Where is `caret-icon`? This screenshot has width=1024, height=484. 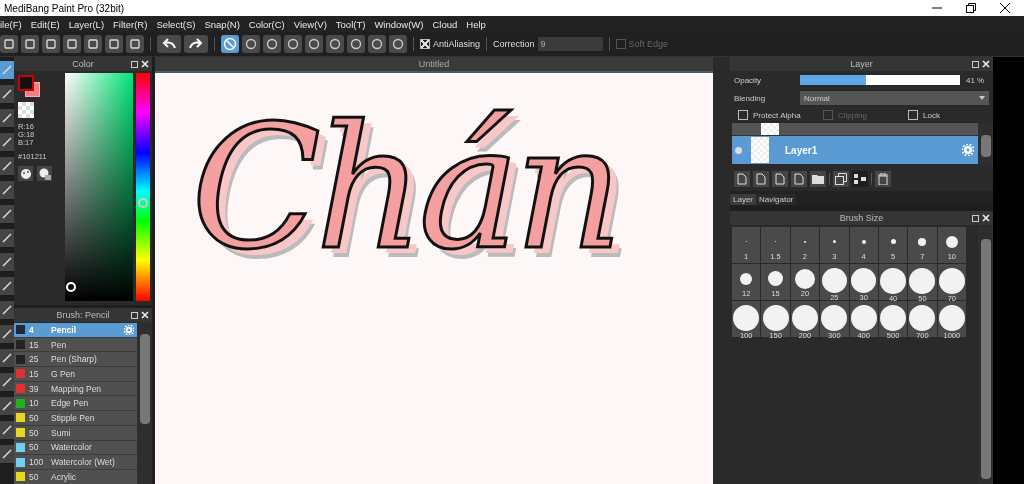
caret-icon is located at coordinates (982, 98).